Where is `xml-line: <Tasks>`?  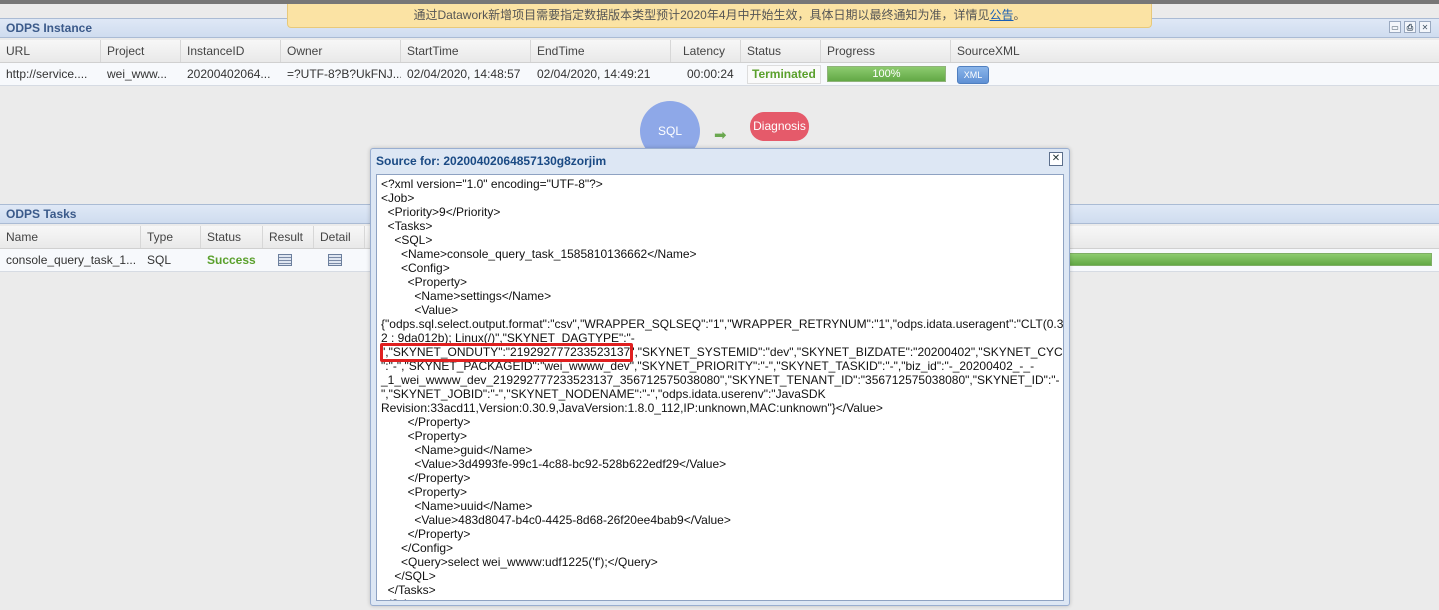
xml-line: <Tasks> is located at coordinates (407, 226).